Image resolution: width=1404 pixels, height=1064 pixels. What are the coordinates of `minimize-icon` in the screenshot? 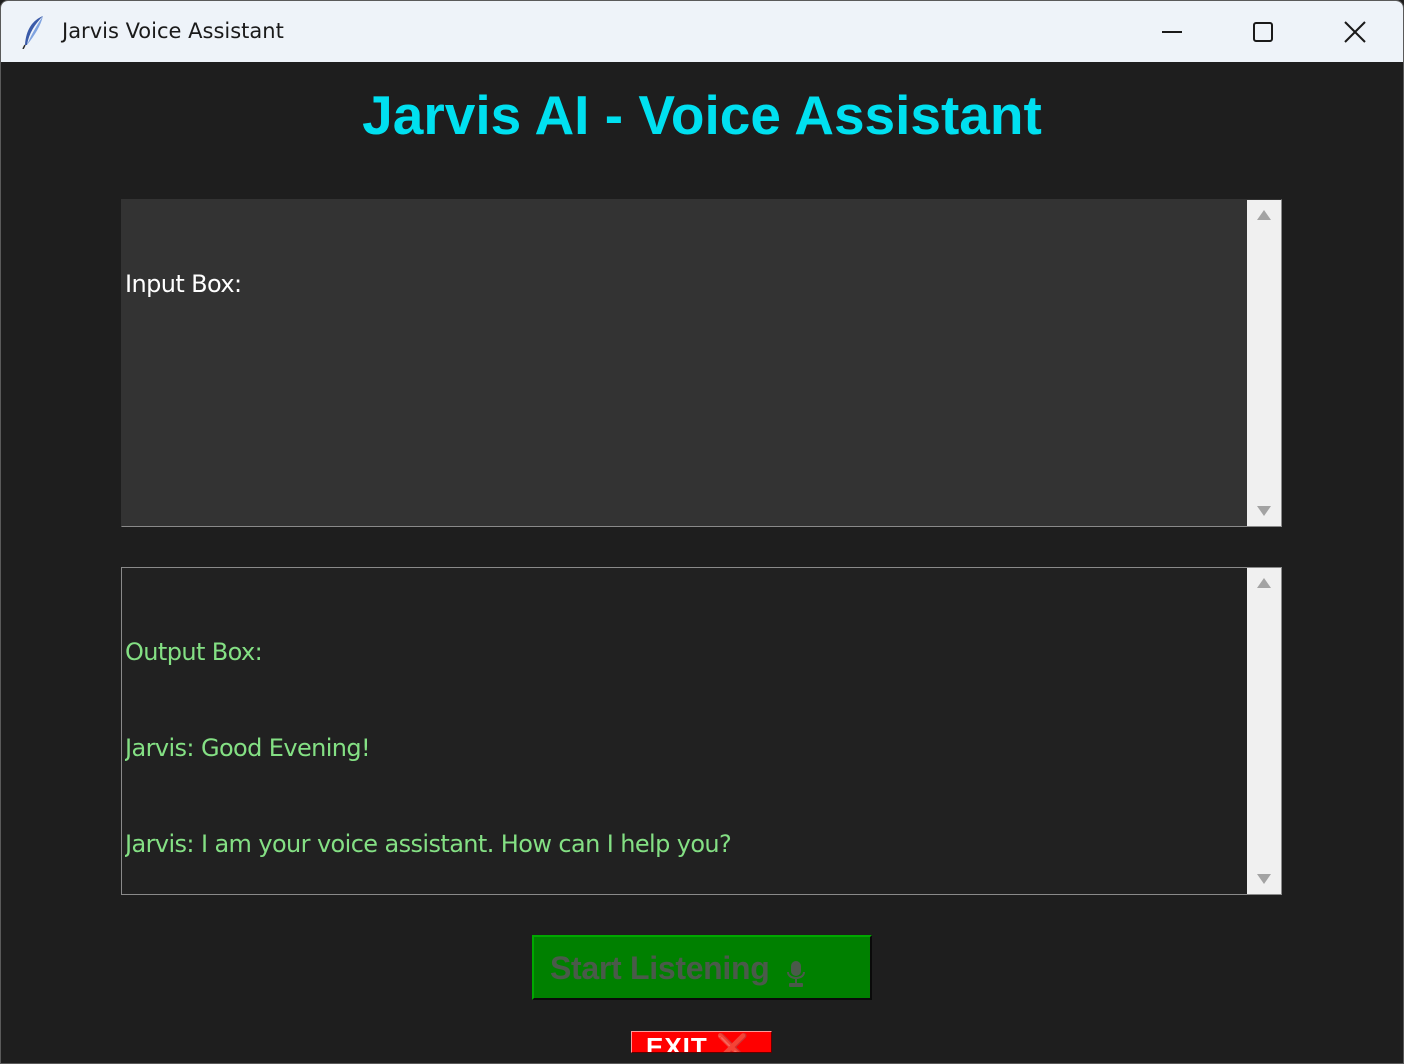 It's located at (1172, 31).